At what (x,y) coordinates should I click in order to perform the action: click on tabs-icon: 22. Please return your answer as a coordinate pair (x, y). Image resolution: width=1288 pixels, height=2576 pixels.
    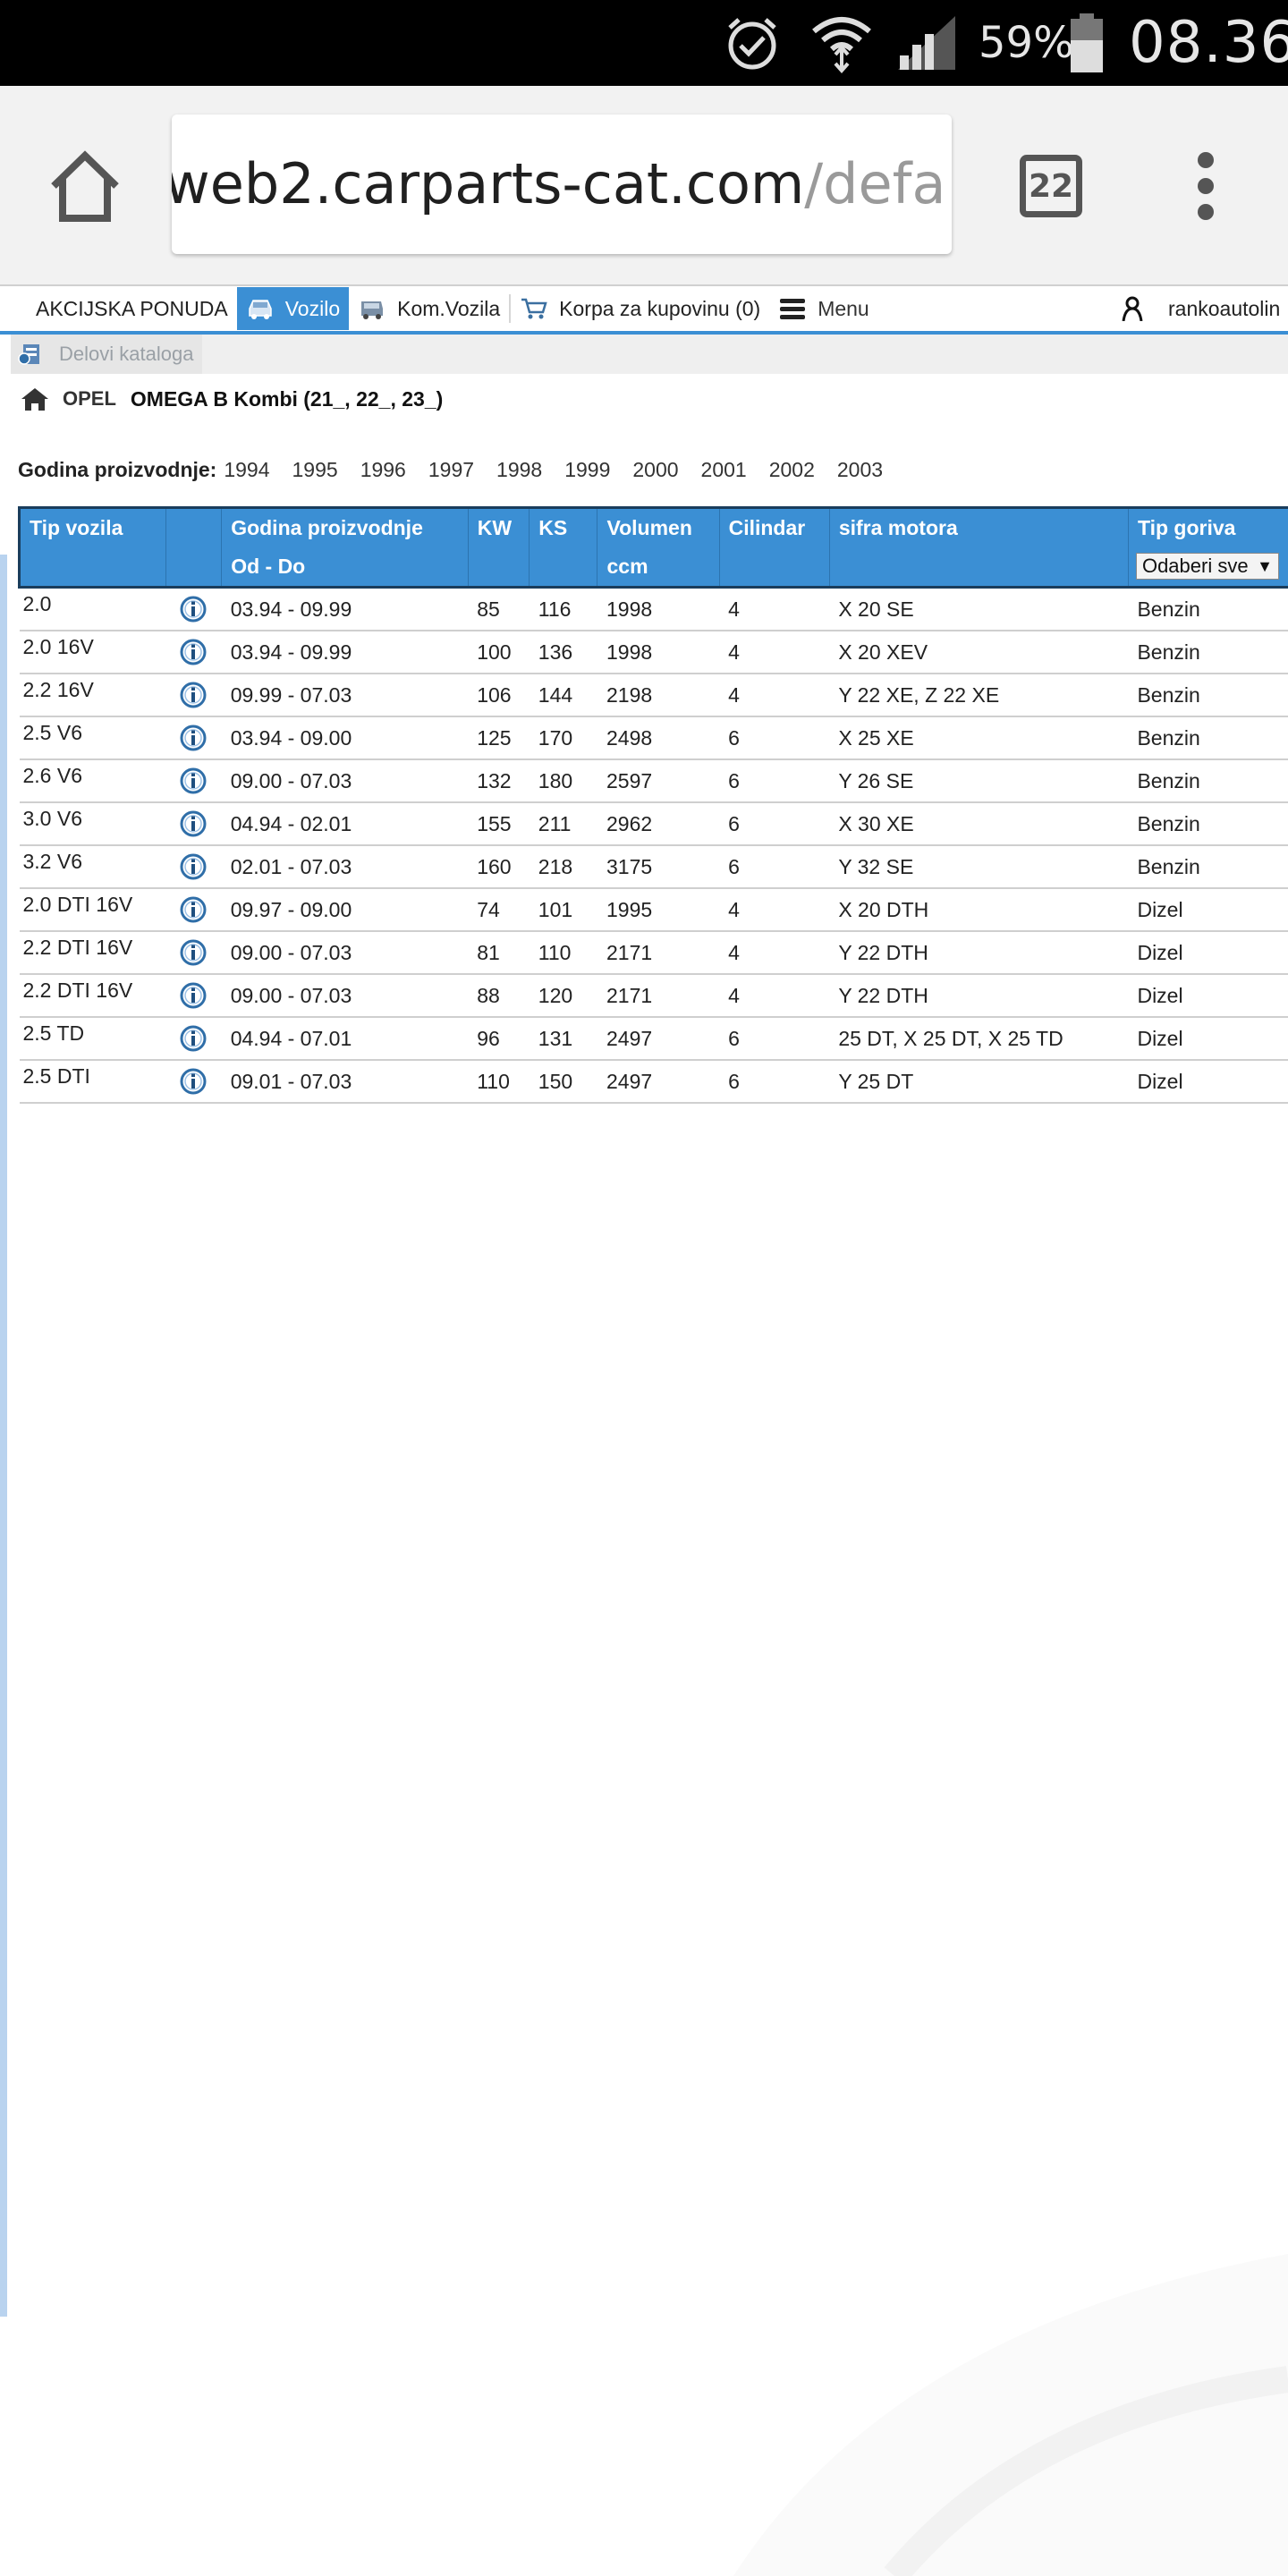
    Looking at the image, I should click on (1051, 186).